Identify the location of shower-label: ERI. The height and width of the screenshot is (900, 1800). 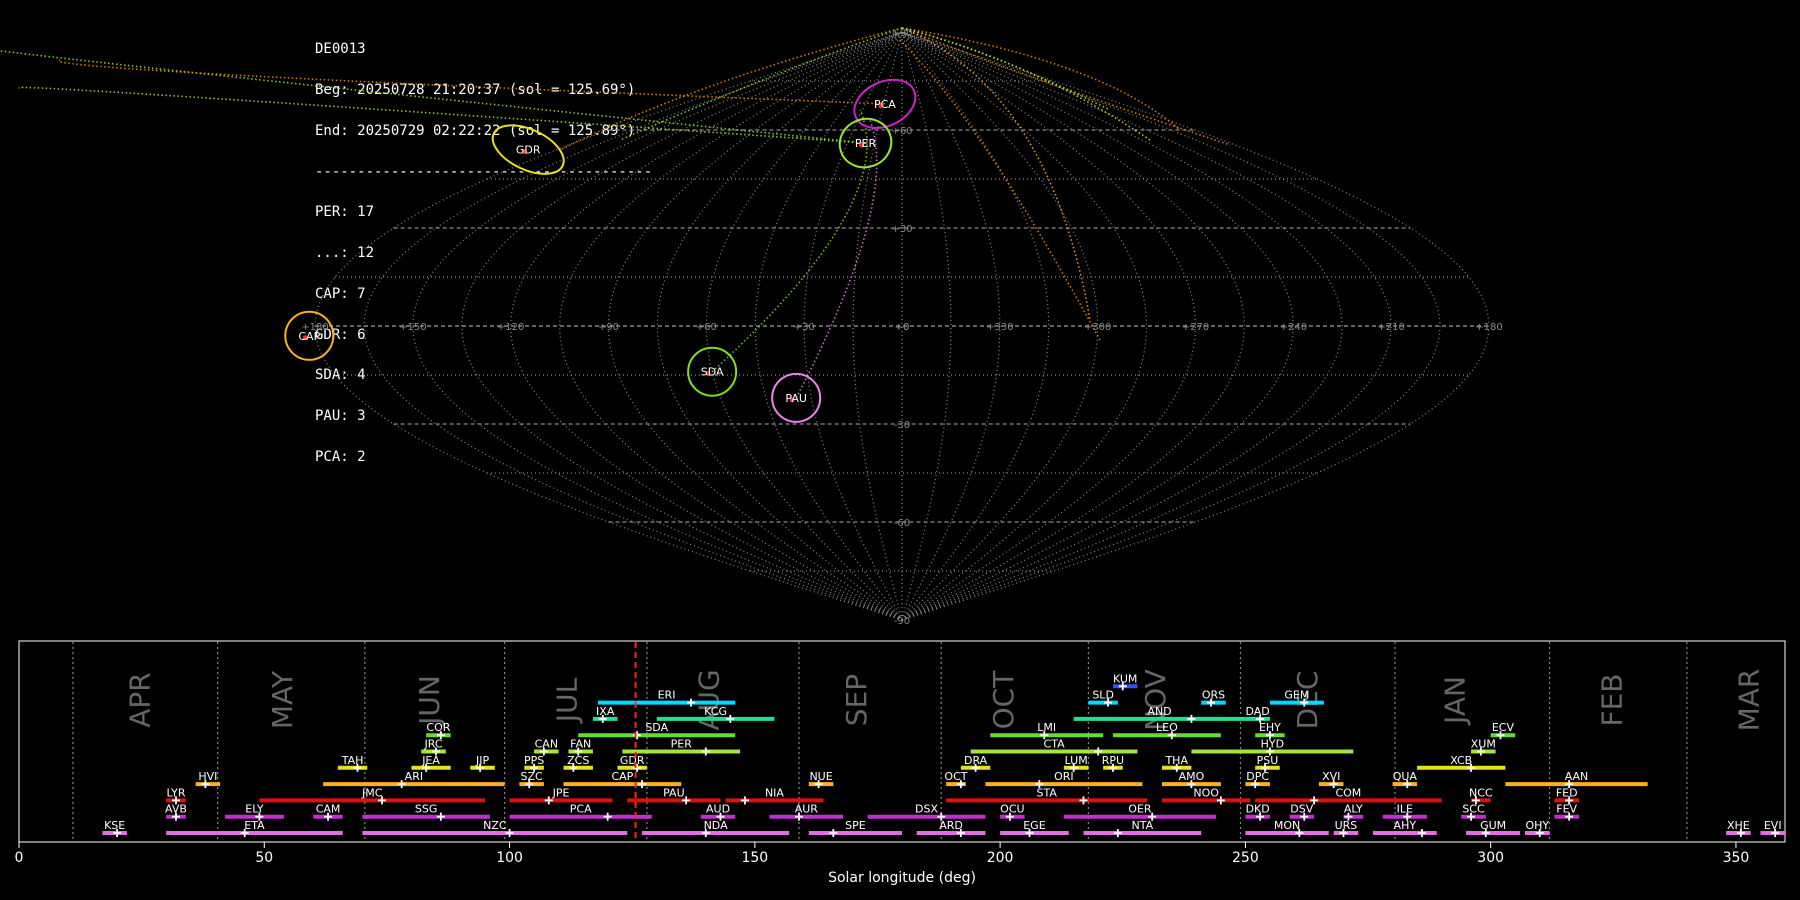
(667, 695).